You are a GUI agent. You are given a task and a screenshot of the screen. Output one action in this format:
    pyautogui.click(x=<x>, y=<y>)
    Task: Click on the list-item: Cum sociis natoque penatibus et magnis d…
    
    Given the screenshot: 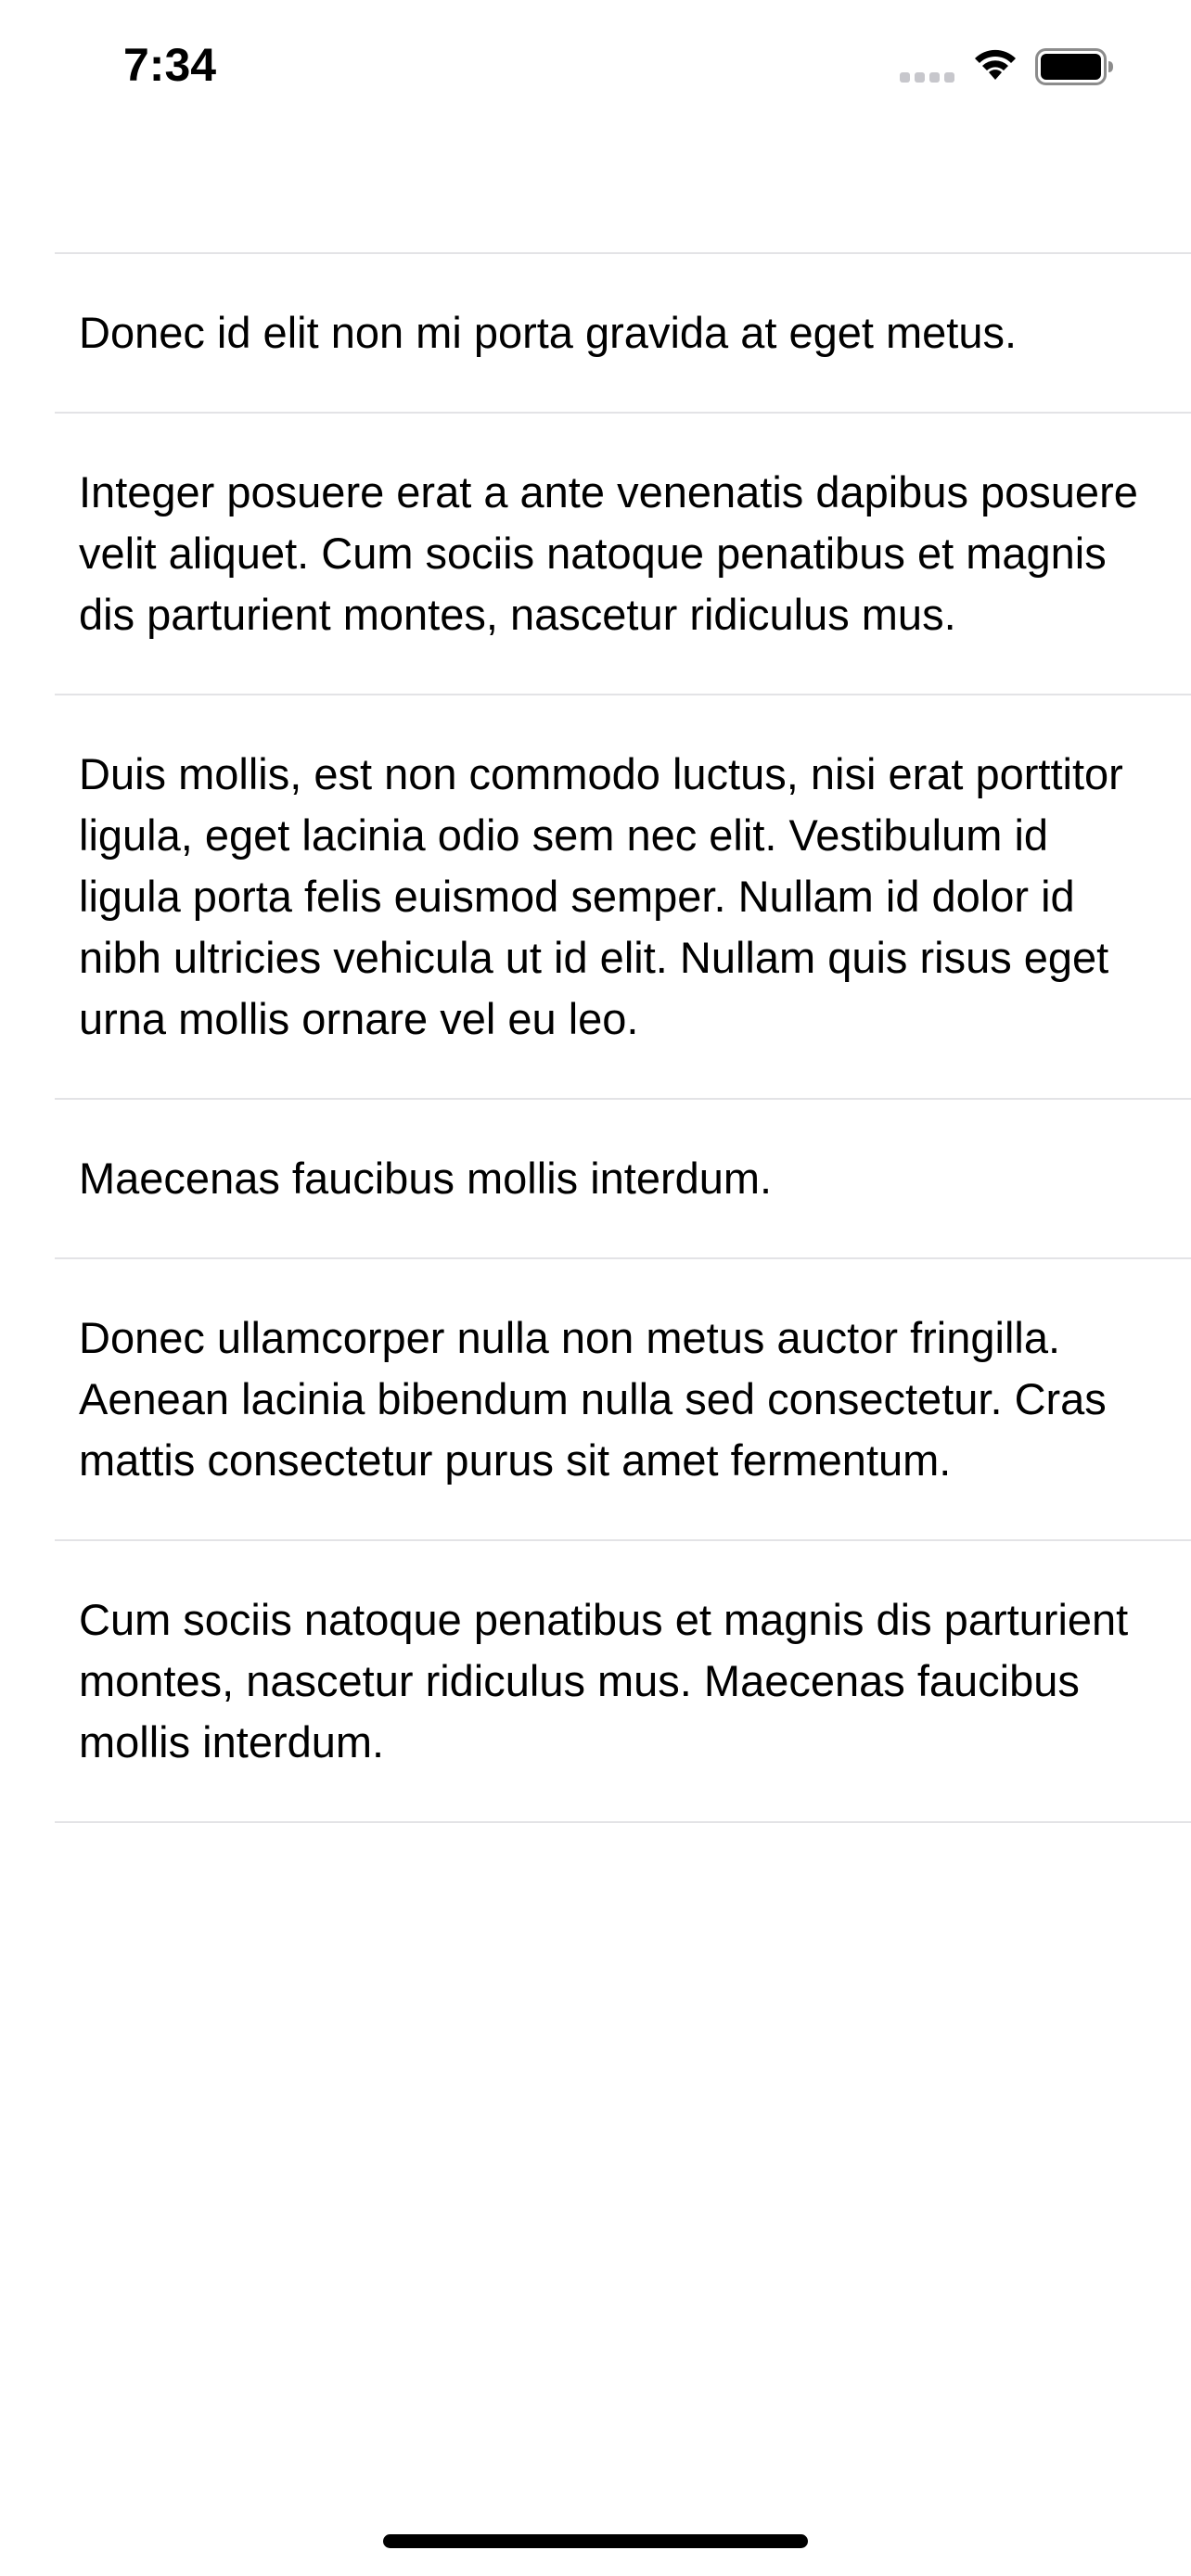 What is the action you would take?
    pyautogui.click(x=595, y=1681)
    